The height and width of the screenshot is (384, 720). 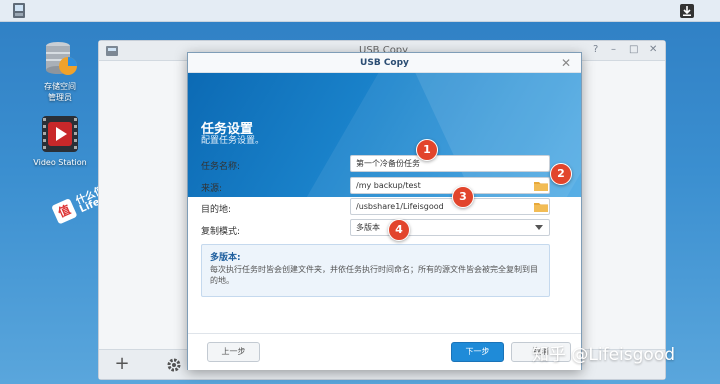 I want to click on info-heading: 多版本:, so click(x=225, y=258).